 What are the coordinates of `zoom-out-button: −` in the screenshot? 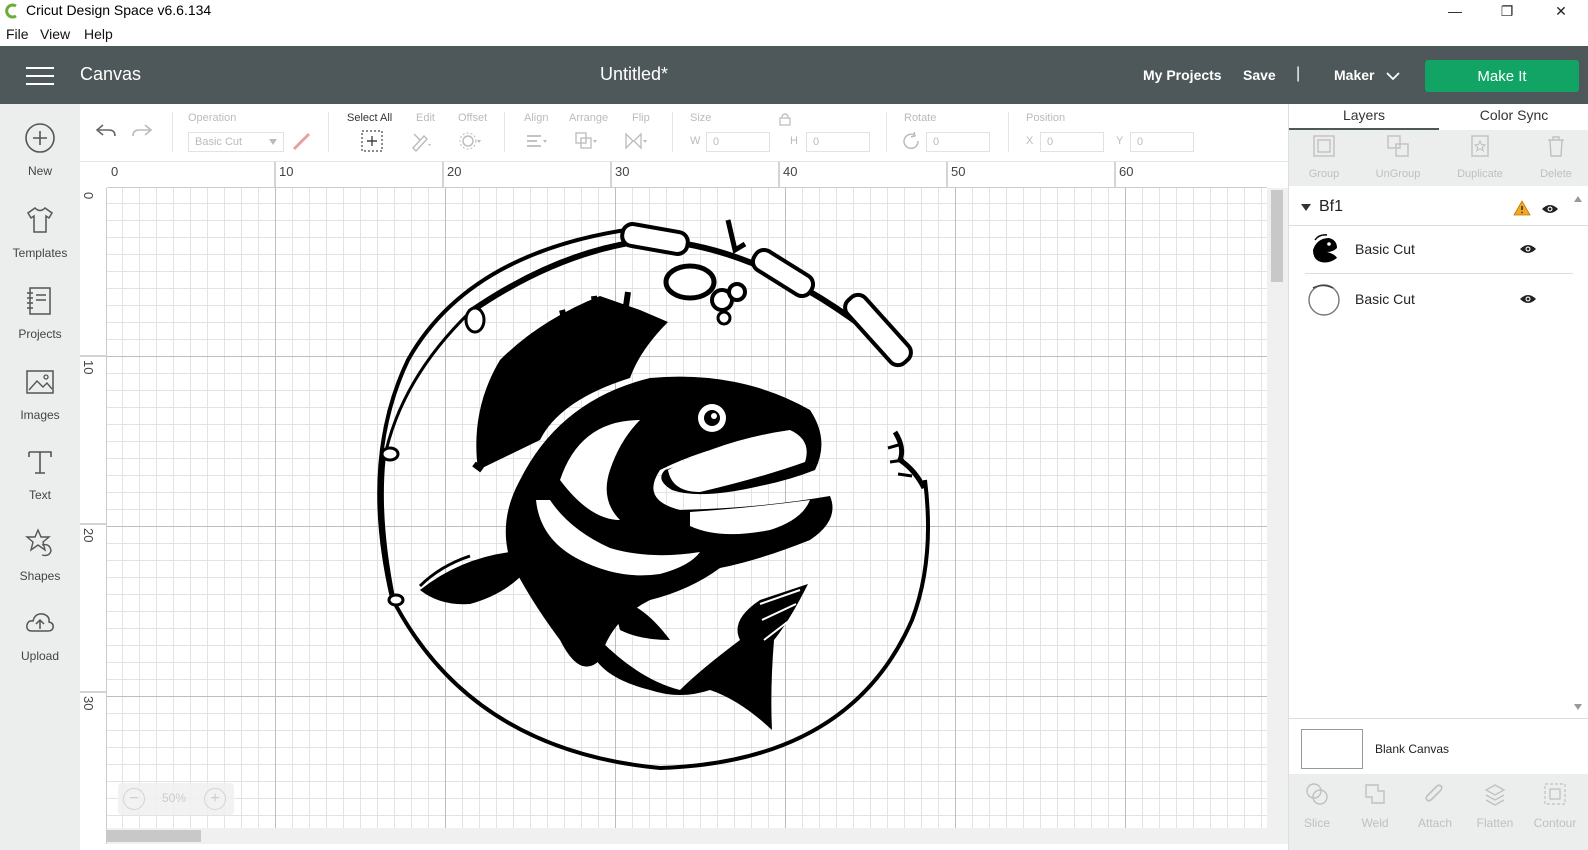 It's located at (134, 799).